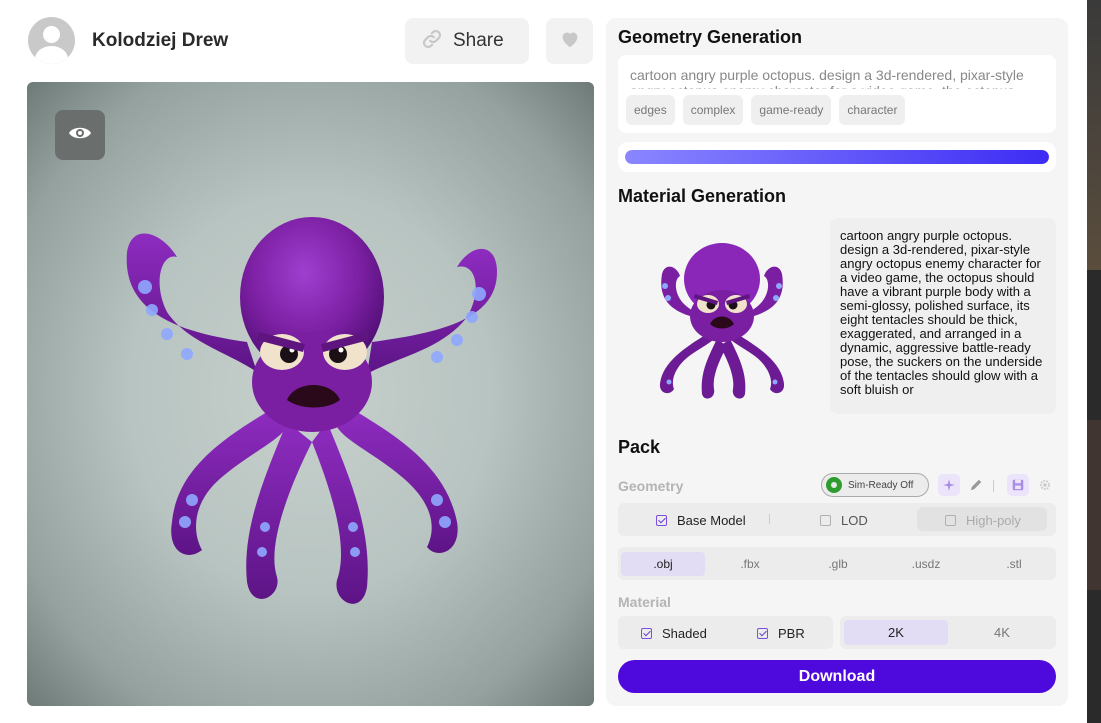 Image resolution: width=1101 pixels, height=723 pixels. Describe the element at coordinates (711, 520) in the screenshot. I see `base-model-label: Base Model` at that location.